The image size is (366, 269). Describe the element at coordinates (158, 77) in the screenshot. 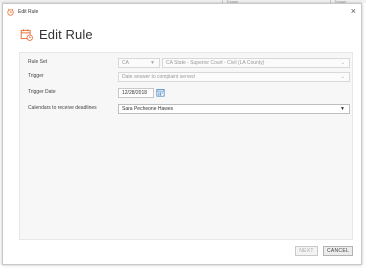

I see `trigger-value: Date answer to complaint served` at that location.